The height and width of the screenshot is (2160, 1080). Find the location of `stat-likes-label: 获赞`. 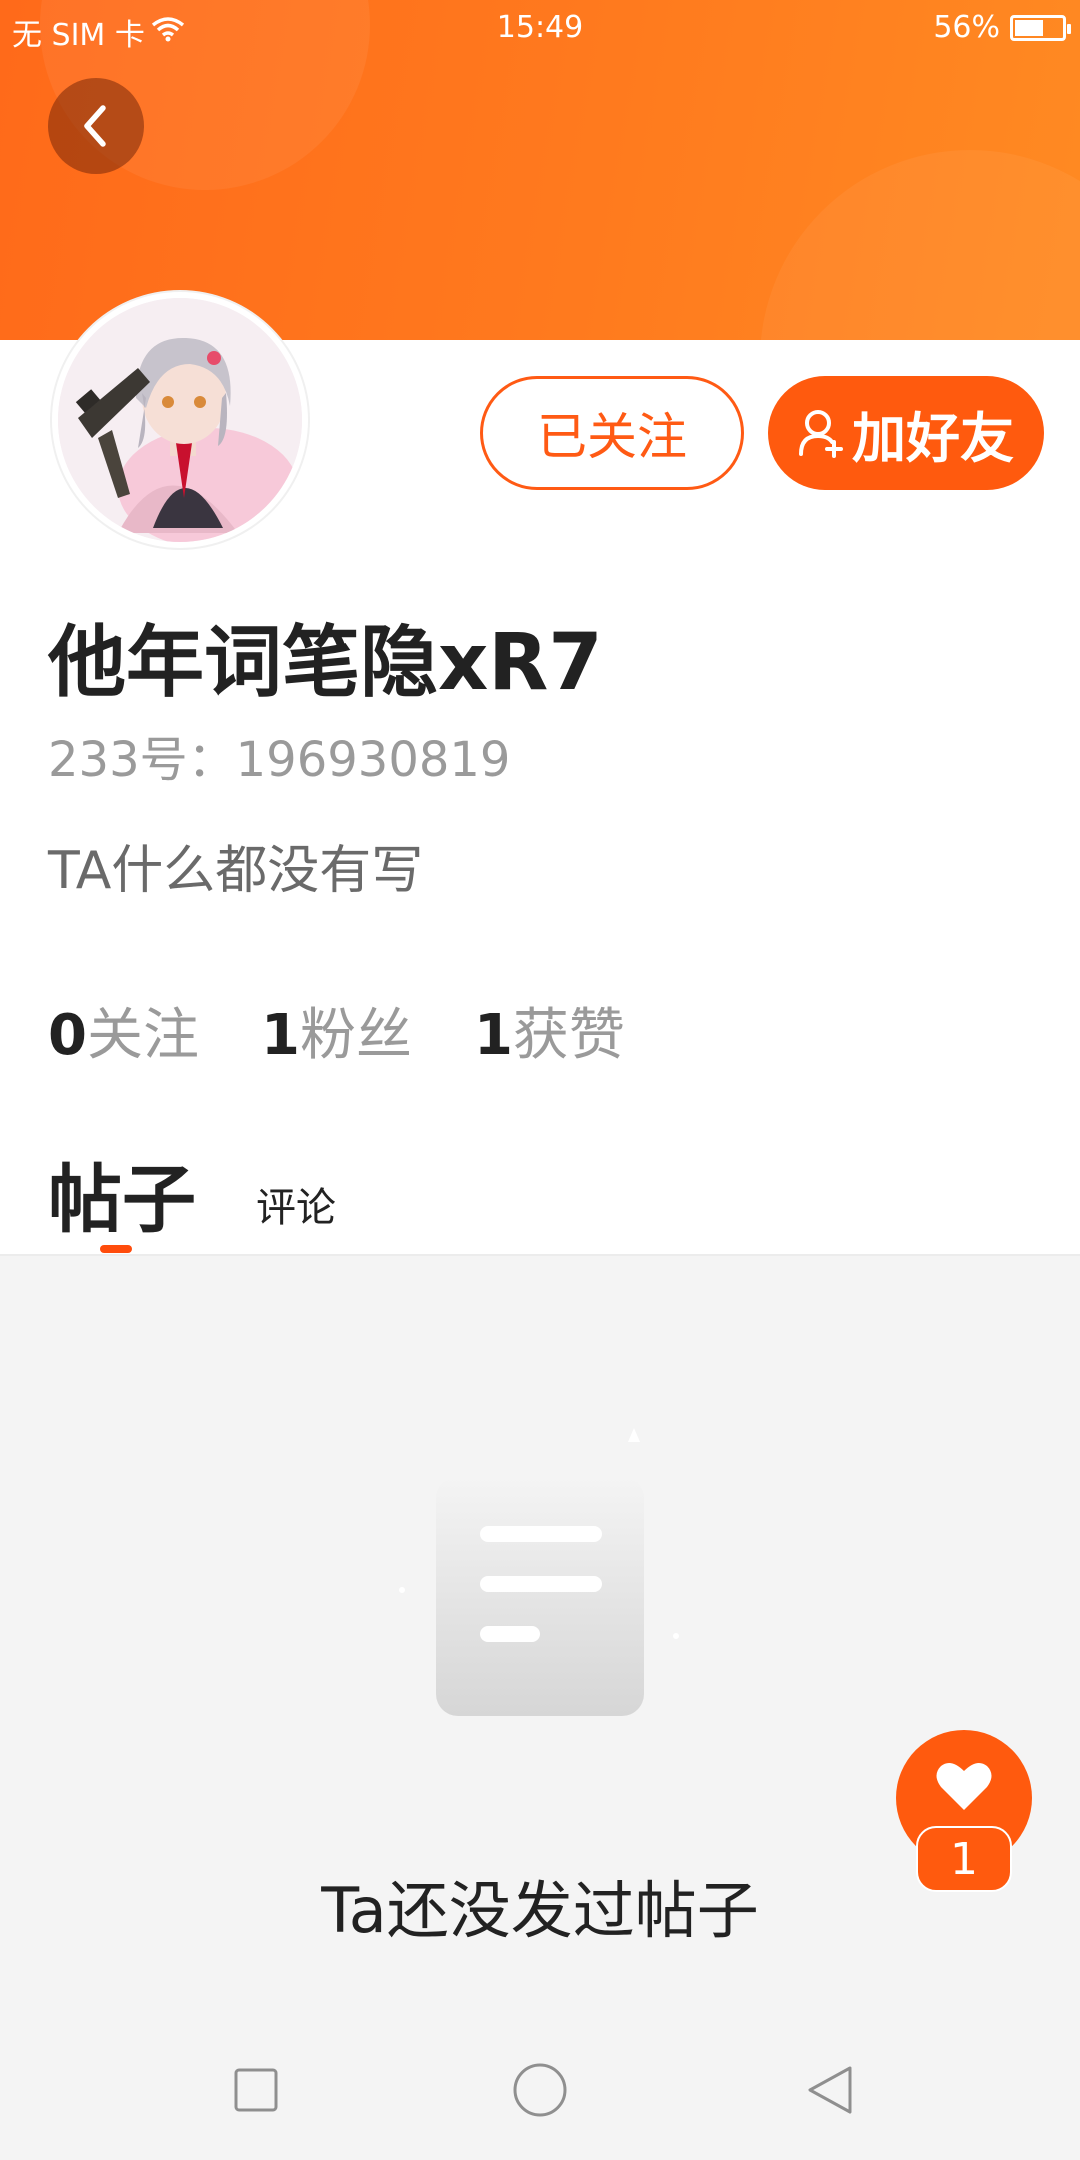

stat-likes-label: 获赞 is located at coordinates (568, 1035).